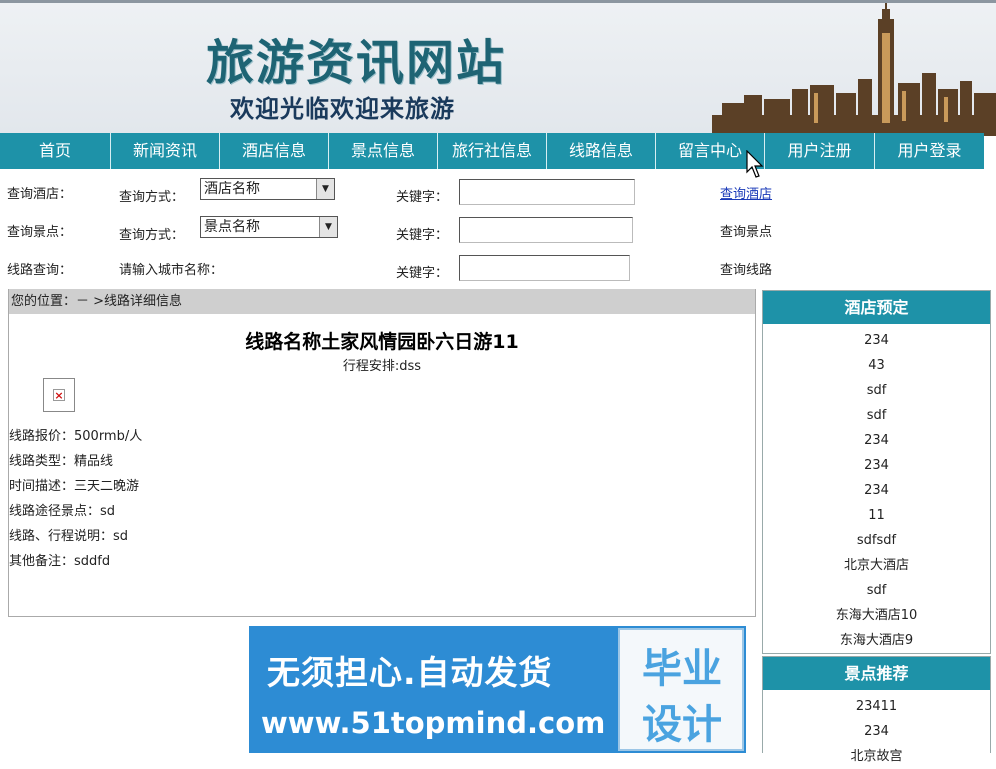  Describe the element at coordinates (171, 270) in the screenshot. I see `route-city-hint: 请输入城市名称：` at that location.